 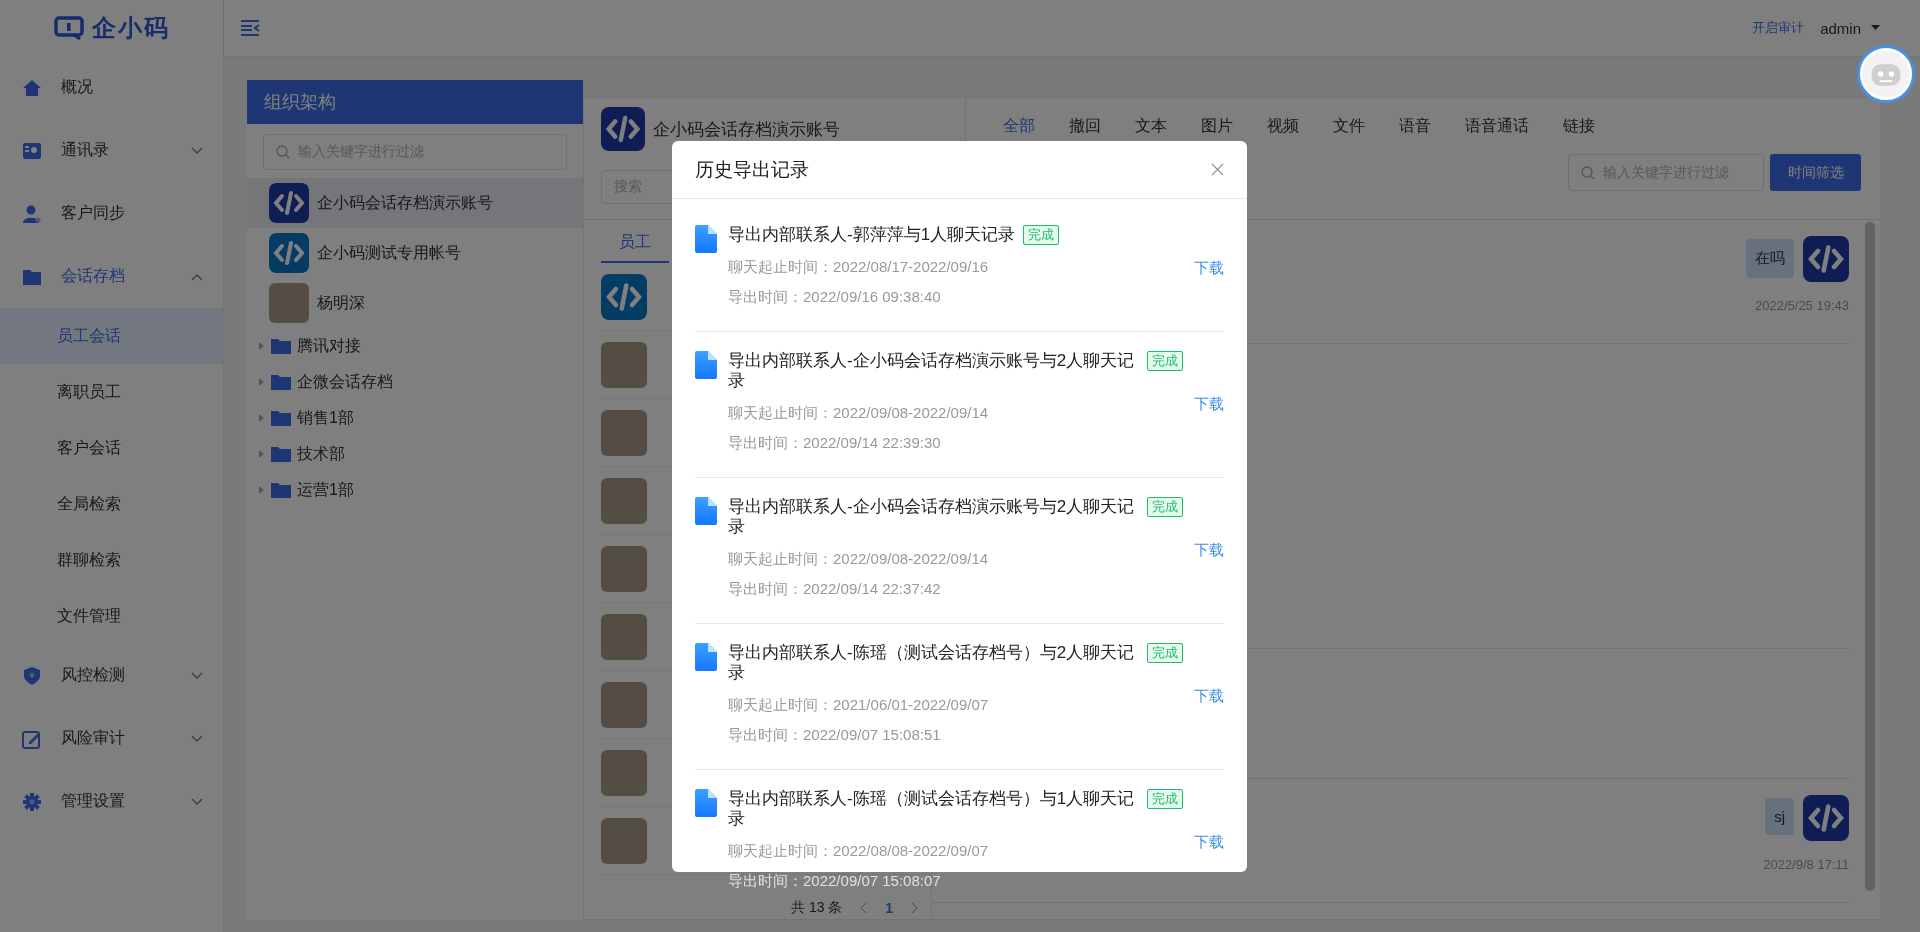 I want to click on message-bubble: sj, so click(x=1779, y=816).